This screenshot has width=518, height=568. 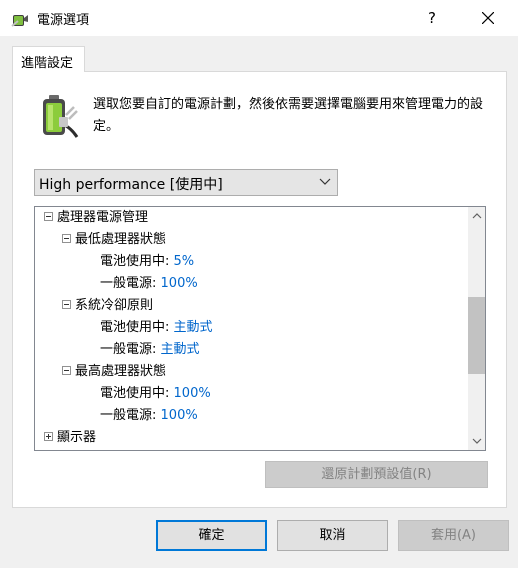 I want to click on description-text: 選取您要自訂的電源計劃，然後依需要選擇電腦要用來管理電力的設定。, so click(x=288, y=115).